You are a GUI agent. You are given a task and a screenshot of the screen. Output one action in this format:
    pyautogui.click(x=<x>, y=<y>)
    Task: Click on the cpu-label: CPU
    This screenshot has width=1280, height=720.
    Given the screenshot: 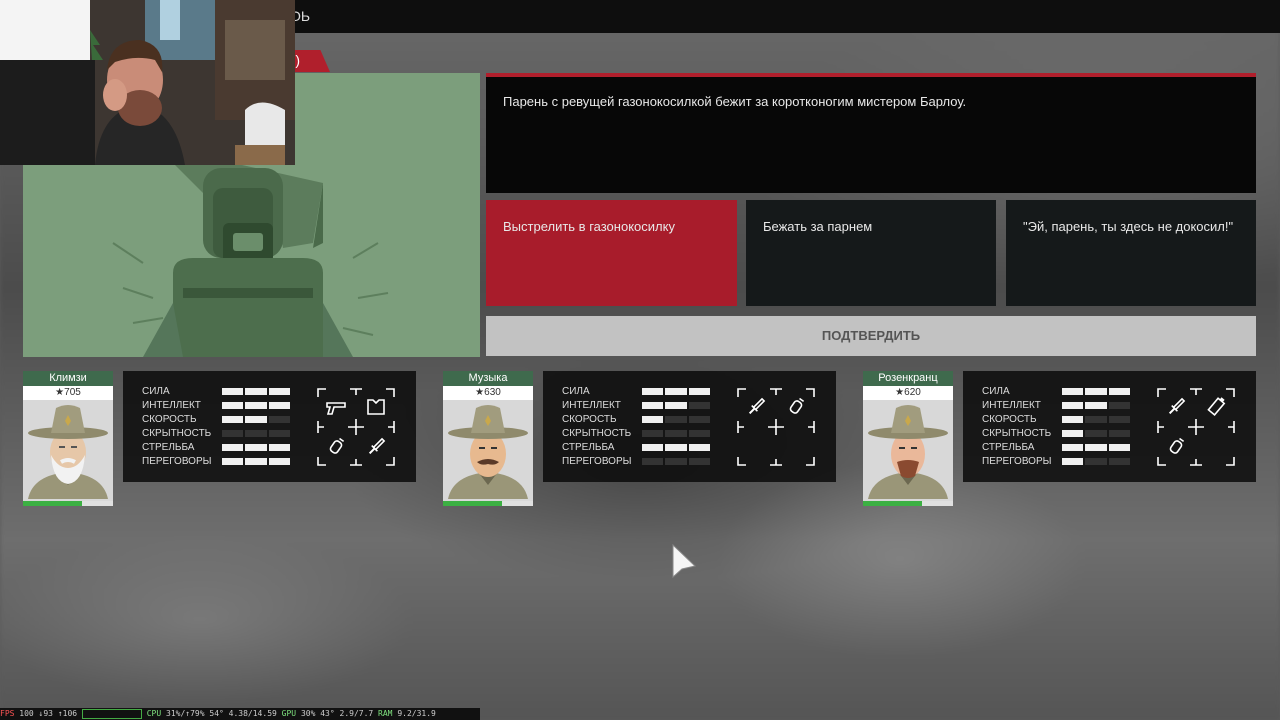 What is the action you would take?
    pyautogui.click(x=154, y=713)
    